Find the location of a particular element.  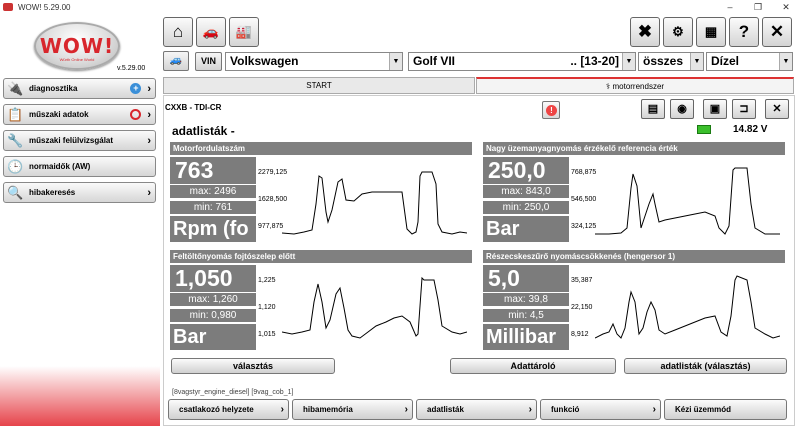

screenshot-button: ◉ is located at coordinates (682, 109).